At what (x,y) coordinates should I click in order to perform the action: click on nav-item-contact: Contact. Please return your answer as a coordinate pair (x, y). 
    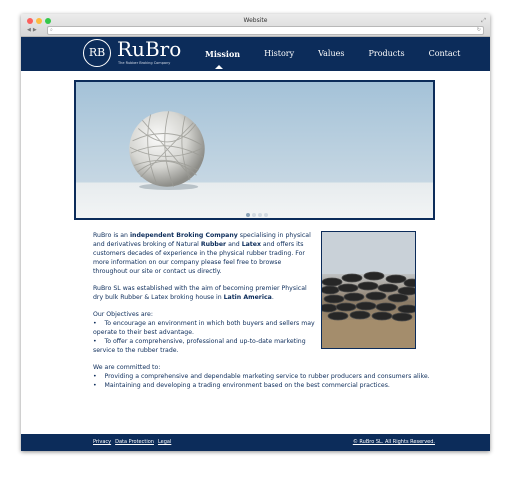
    Looking at the image, I should click on (445, 54).